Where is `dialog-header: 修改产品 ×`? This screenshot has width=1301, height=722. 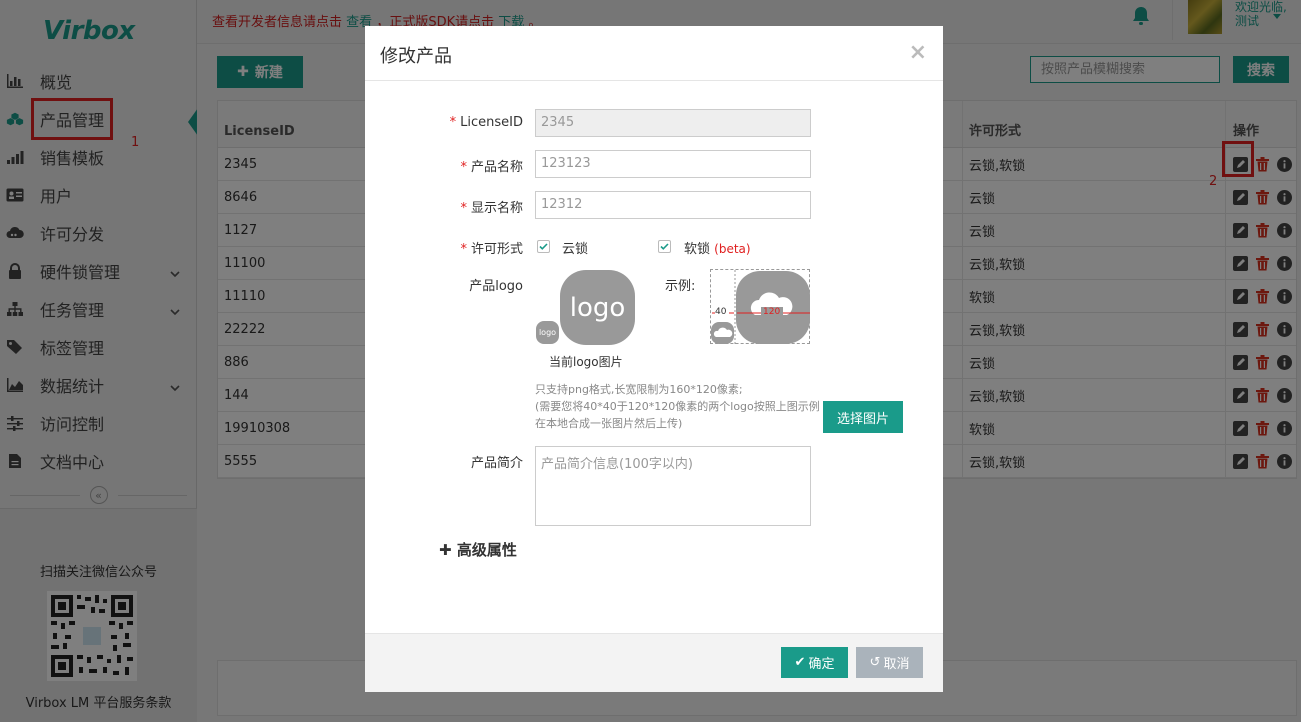
dialog-header: 修改产品 × is located at coordinates (654, 53).